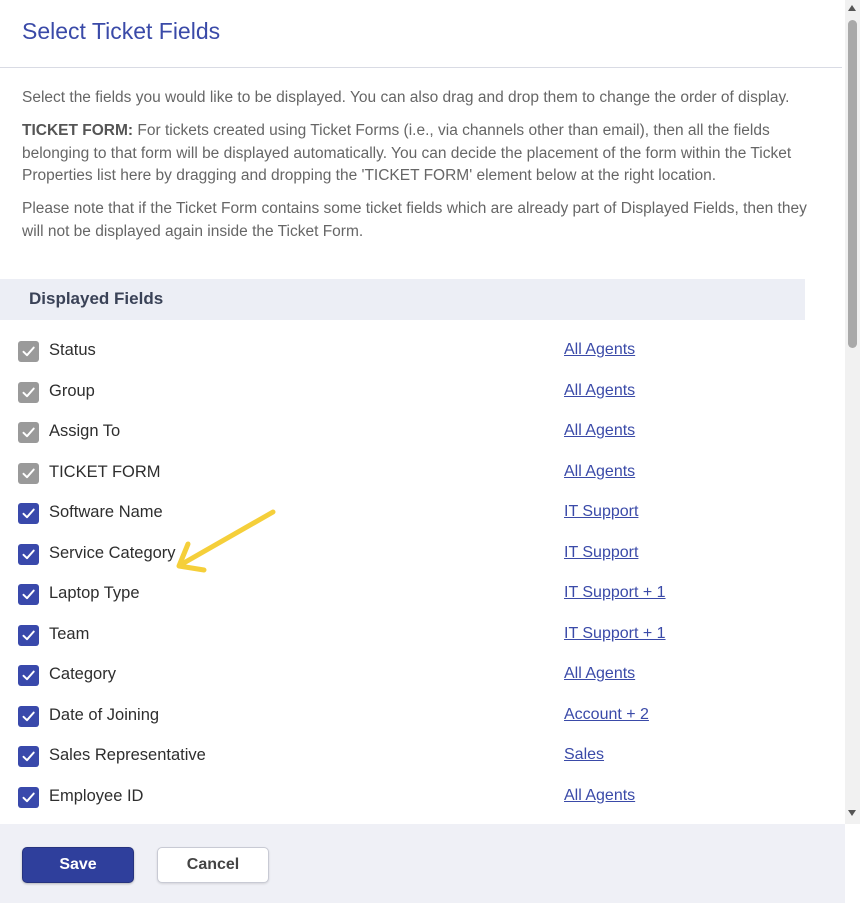  Describe the element at coordinates (94, 593) in the screenshot. I see `field-name: Laptop Type` at that location.